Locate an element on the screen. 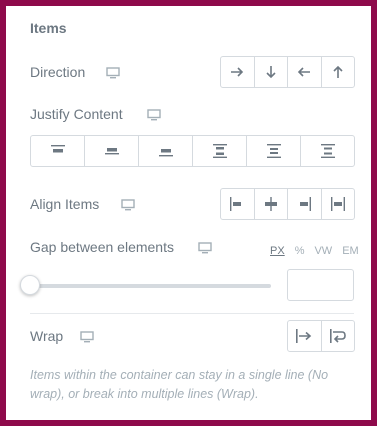  no-wrap-icon is located at coordinates (304, 336).